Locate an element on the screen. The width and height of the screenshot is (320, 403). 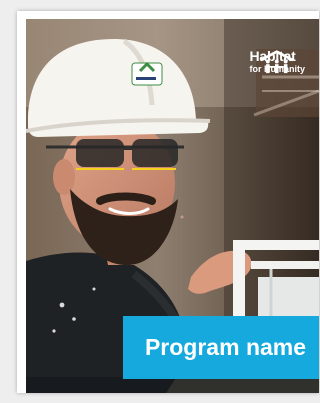
habitat-house-people-logo-icon is located at coordinates (277, 62).